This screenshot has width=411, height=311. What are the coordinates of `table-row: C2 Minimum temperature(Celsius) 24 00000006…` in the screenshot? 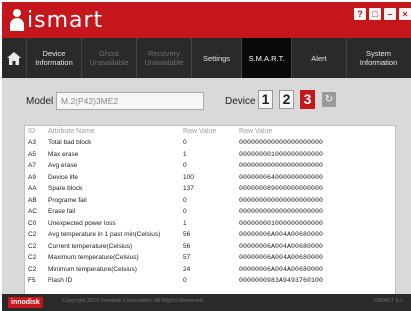 It's located at (210, 270).